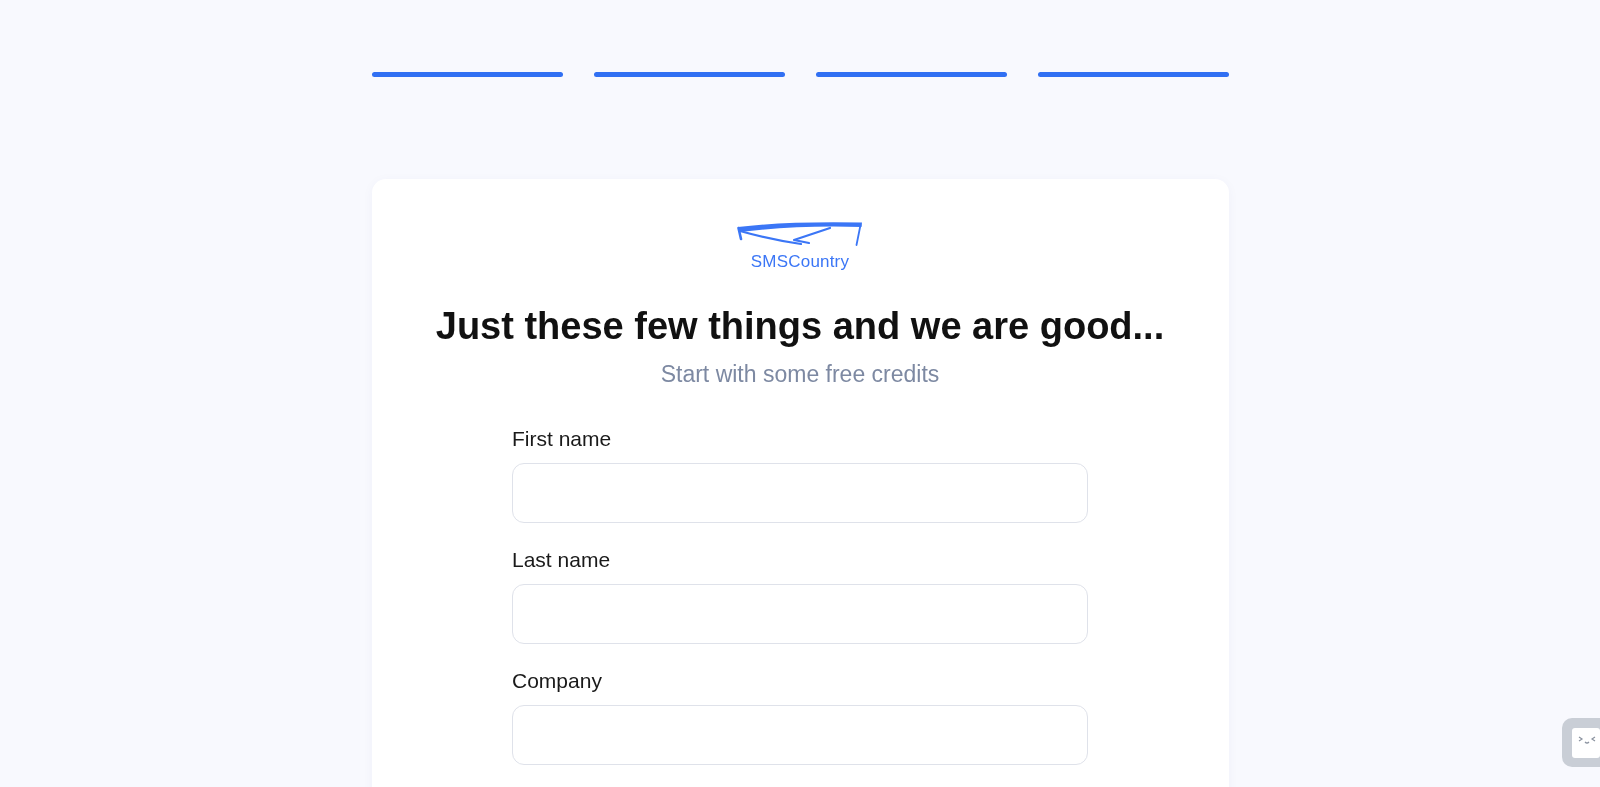 The height and width of the screenshot is (787, 1600). I want to click on page-subtitle: Start with some free credits, so click(800, 374).